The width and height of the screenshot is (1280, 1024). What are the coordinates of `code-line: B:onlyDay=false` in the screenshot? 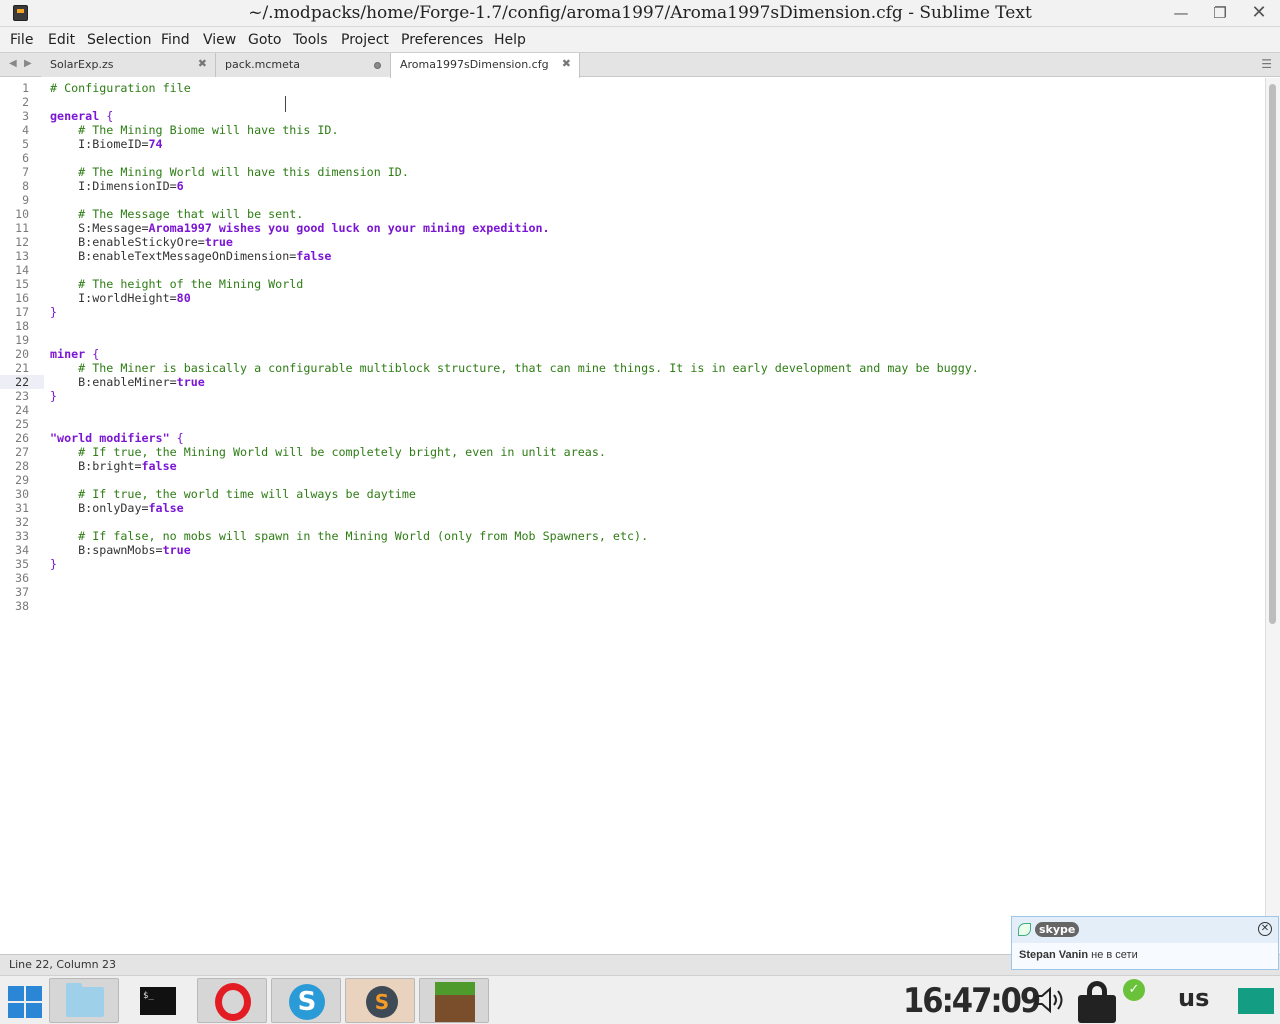 It's located at (117, 508).